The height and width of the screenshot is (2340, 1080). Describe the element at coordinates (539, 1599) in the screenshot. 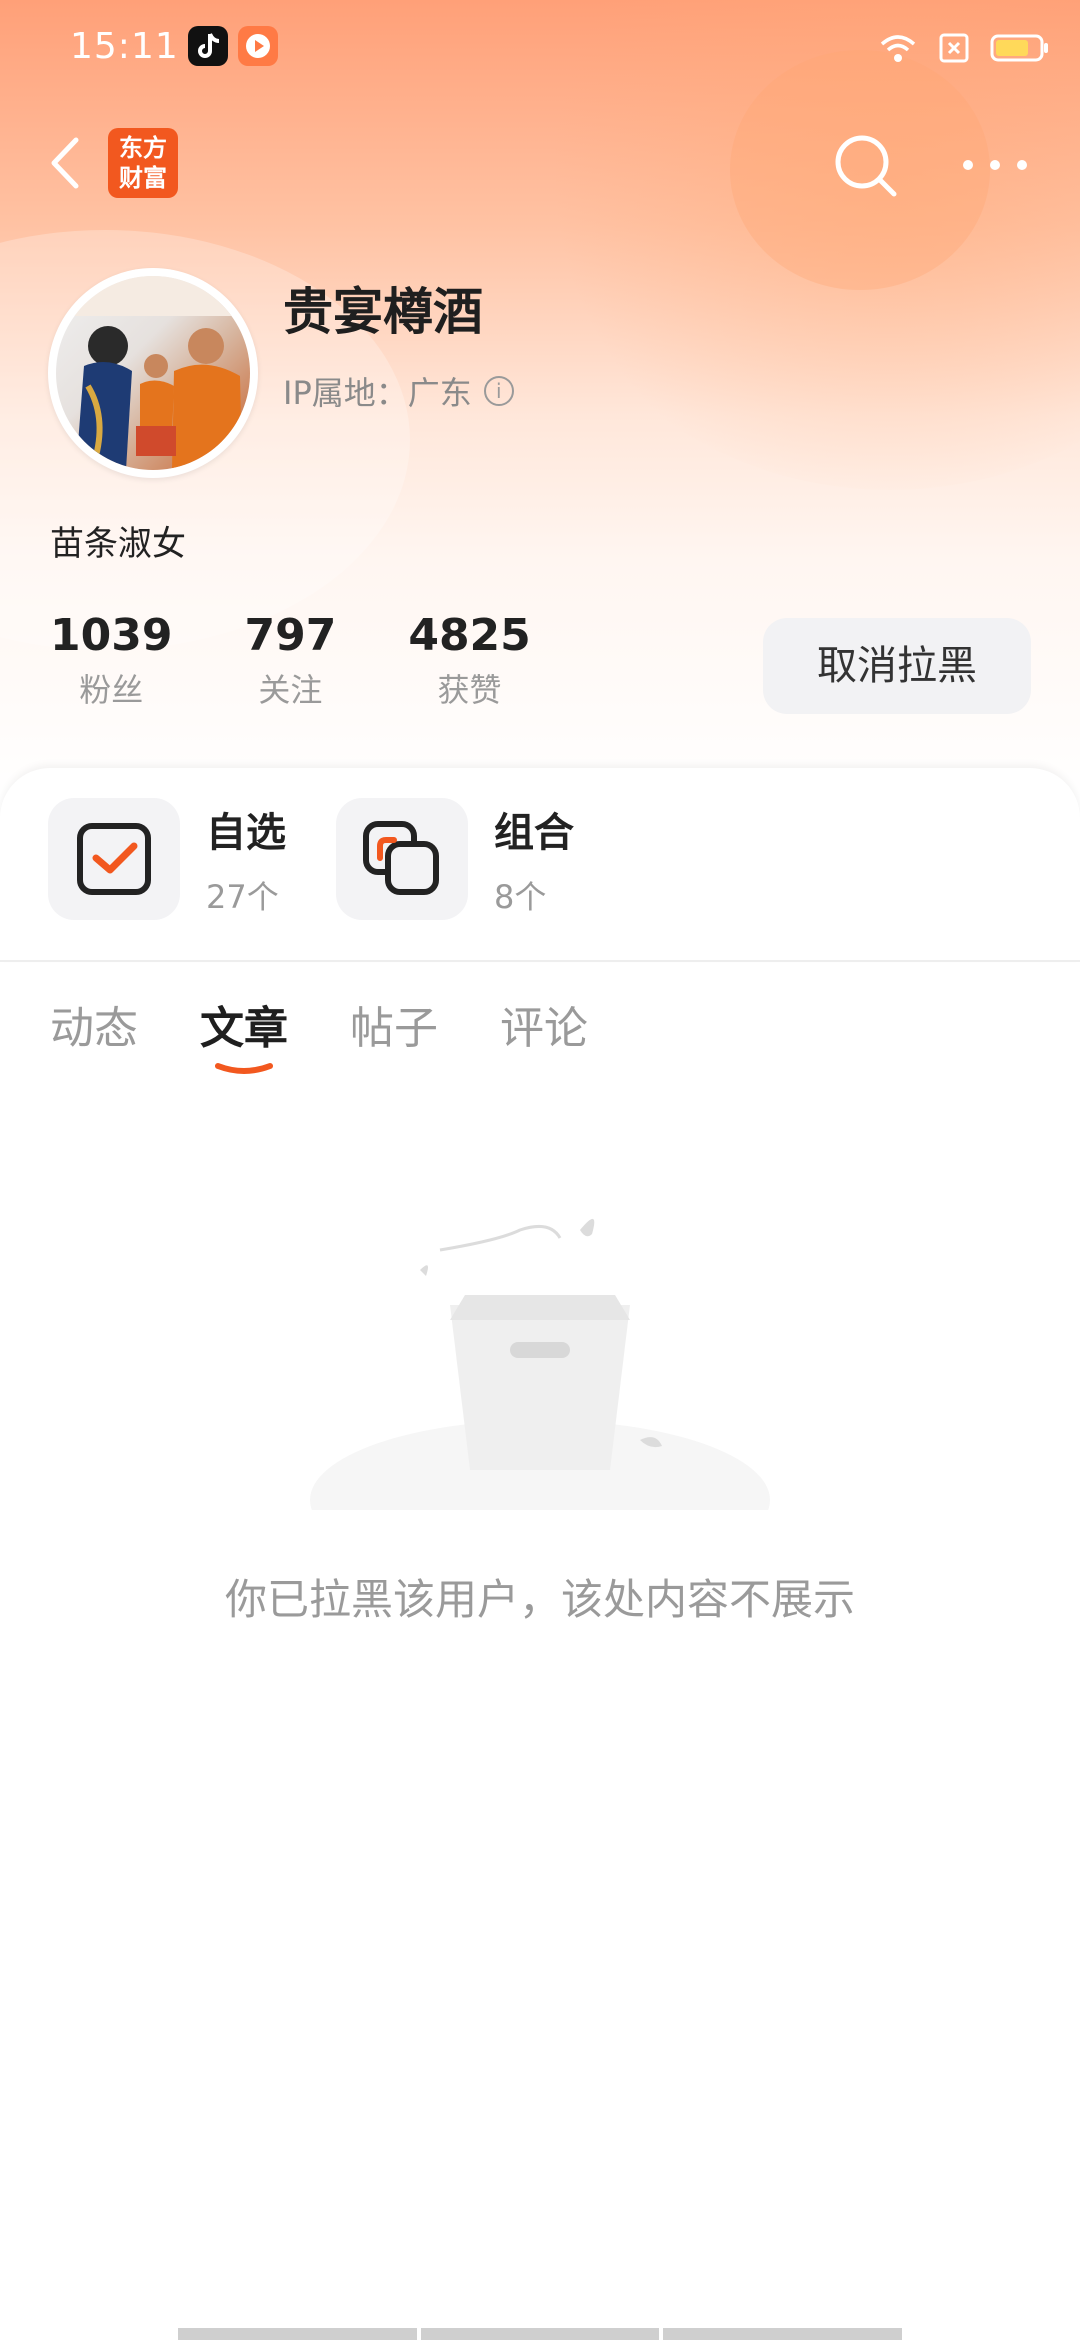

I see `blocked-message: 你已拉黑该用户，该处内容不展示` at that location.